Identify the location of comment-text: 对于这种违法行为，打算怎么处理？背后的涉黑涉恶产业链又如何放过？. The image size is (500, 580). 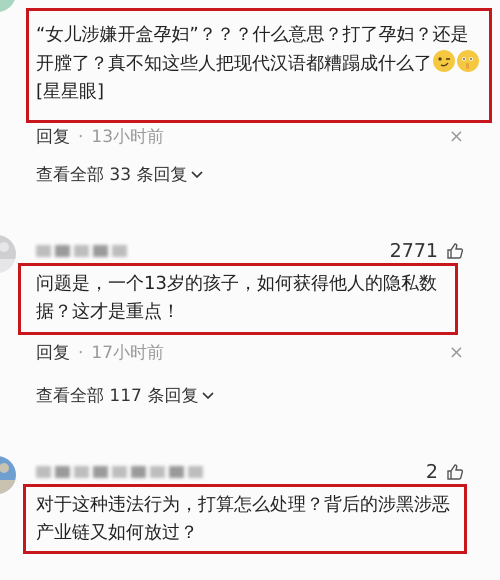
(243, 519).